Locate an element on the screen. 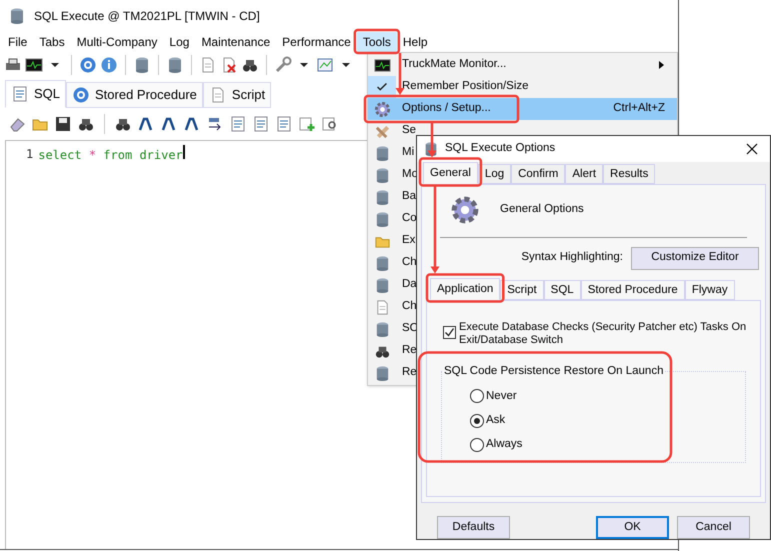 The width and height of the screenshot is (771, 551). radio-label: Always is located at coordinates (504, 444).